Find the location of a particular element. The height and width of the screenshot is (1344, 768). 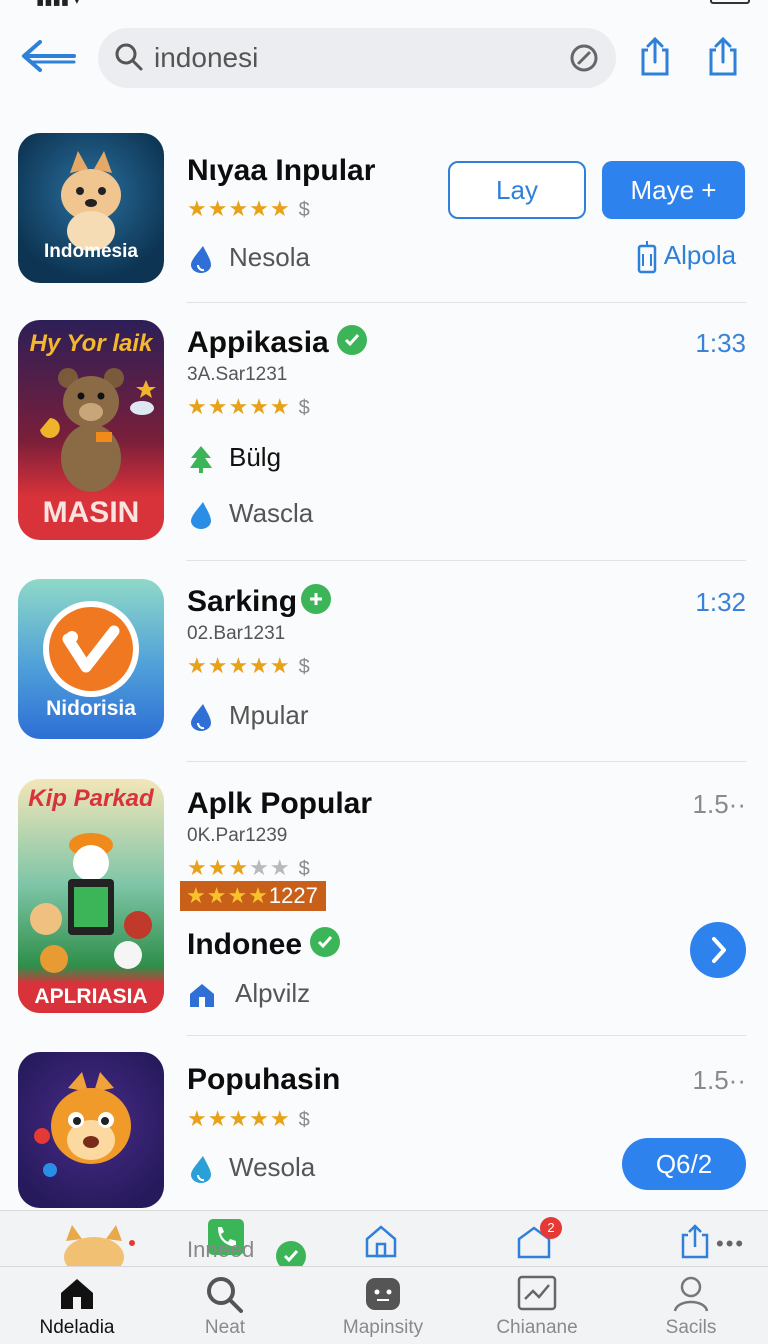

fox-character-icon is located at coordinates (82, 1124).